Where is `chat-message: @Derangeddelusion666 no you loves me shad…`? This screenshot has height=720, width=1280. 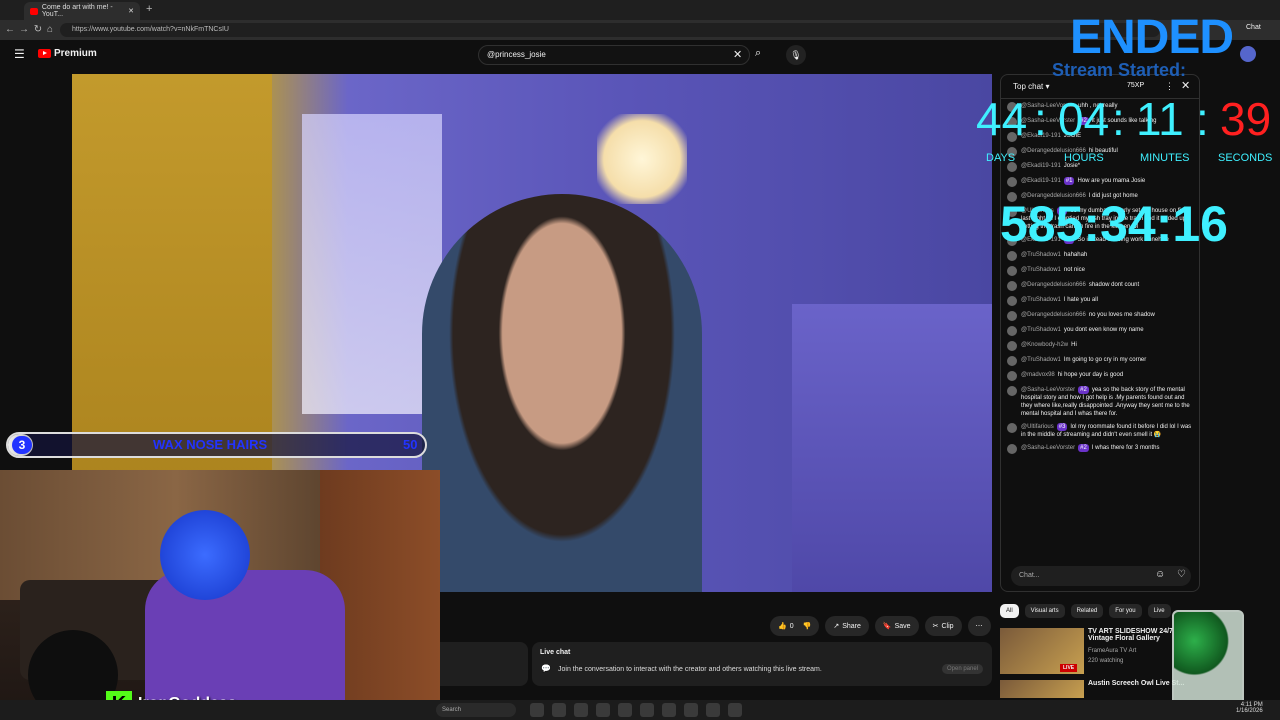 chat-message: @Derangeddelusion666 no you loves me shad… is located at coordinates (1101, 316).